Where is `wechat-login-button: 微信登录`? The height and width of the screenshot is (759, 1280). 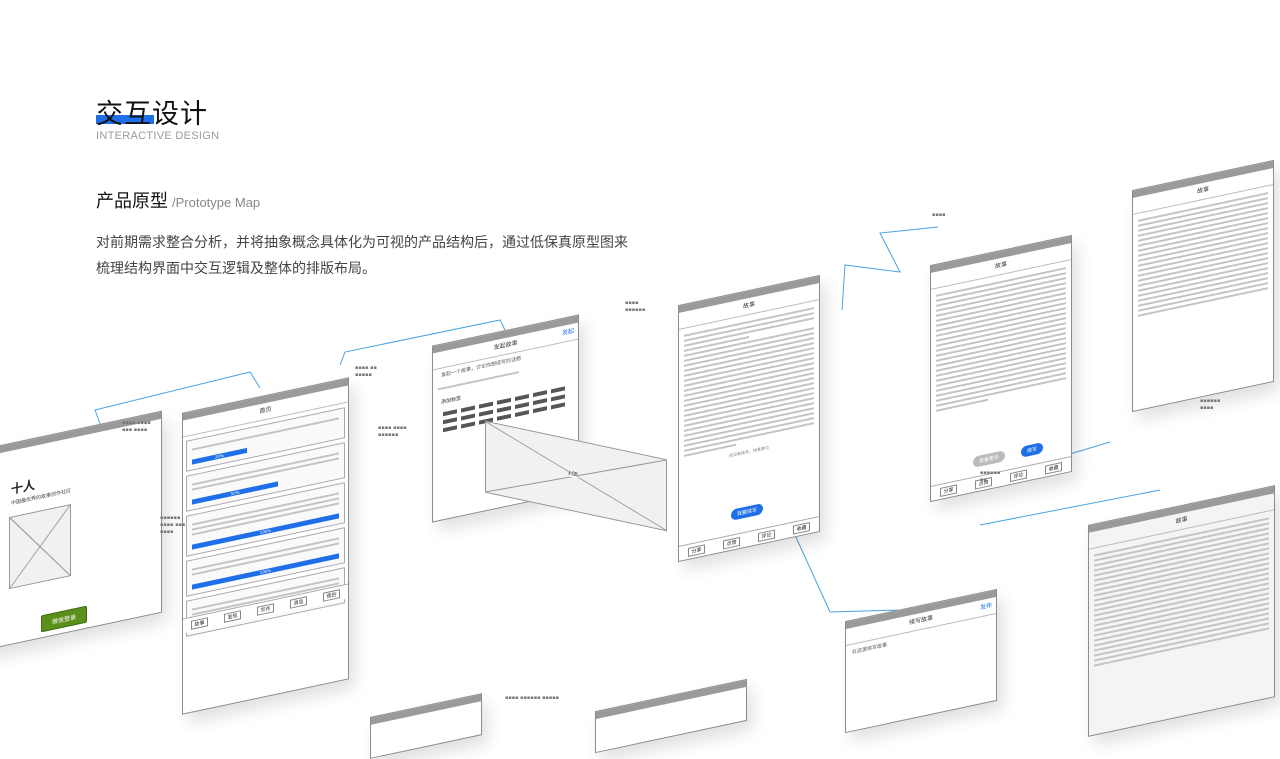
wechat-login-button: 微信登录 is located at coordinates (64, 619).